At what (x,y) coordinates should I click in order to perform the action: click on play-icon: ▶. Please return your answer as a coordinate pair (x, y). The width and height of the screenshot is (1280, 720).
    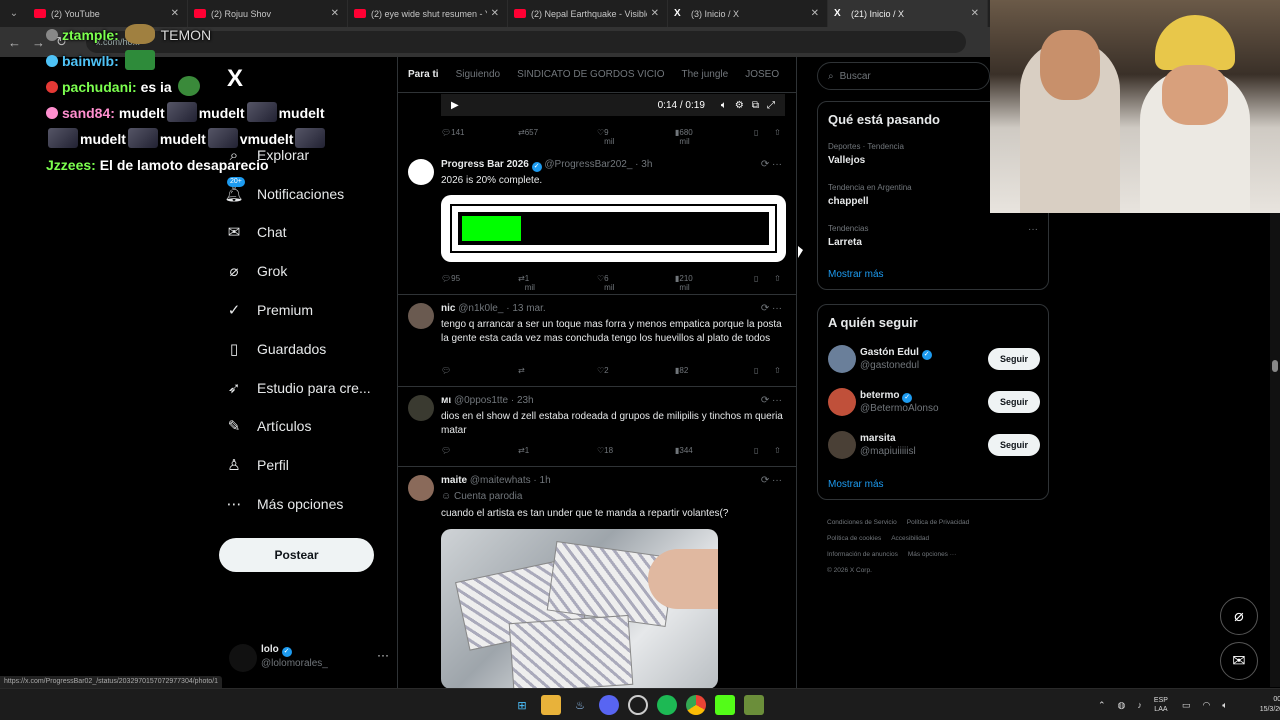
    Looking at the image, I should click on (455, 105).